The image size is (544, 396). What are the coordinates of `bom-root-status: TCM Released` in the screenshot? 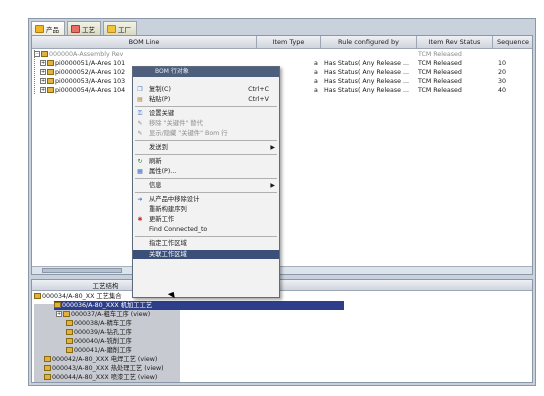 It's located at (440, 54).